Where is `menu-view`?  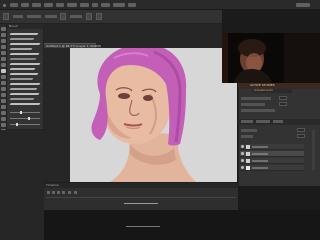 menu-view is located at coordinates (105, 5).